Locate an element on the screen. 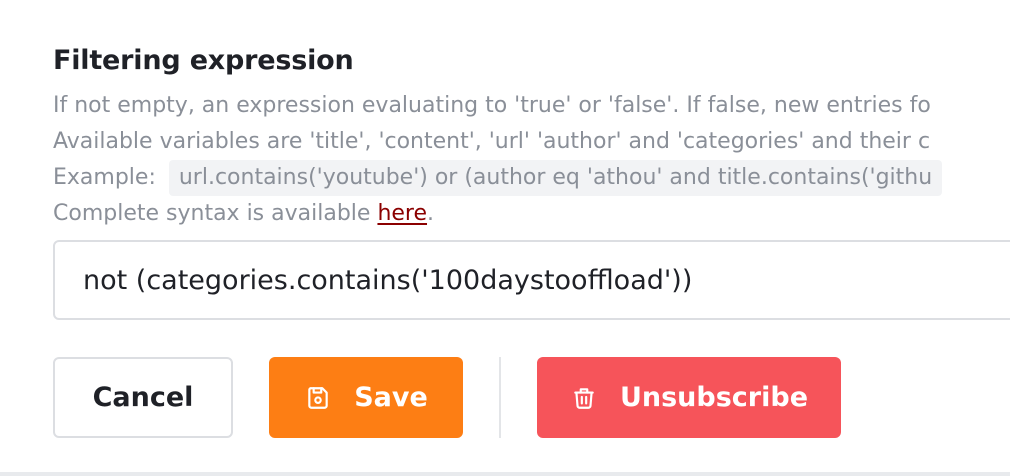 The width and height of the screenshot is (1010, 476). cancel-label: Cancel is located at coordinates (143, 397).